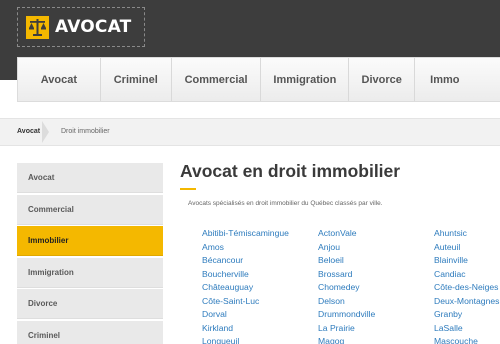 The image size is (500, 344). What do you see at coordinates (346, 315) in the screenshot?
I see `city-link: Drummondville` at bounding box center [346, 315].